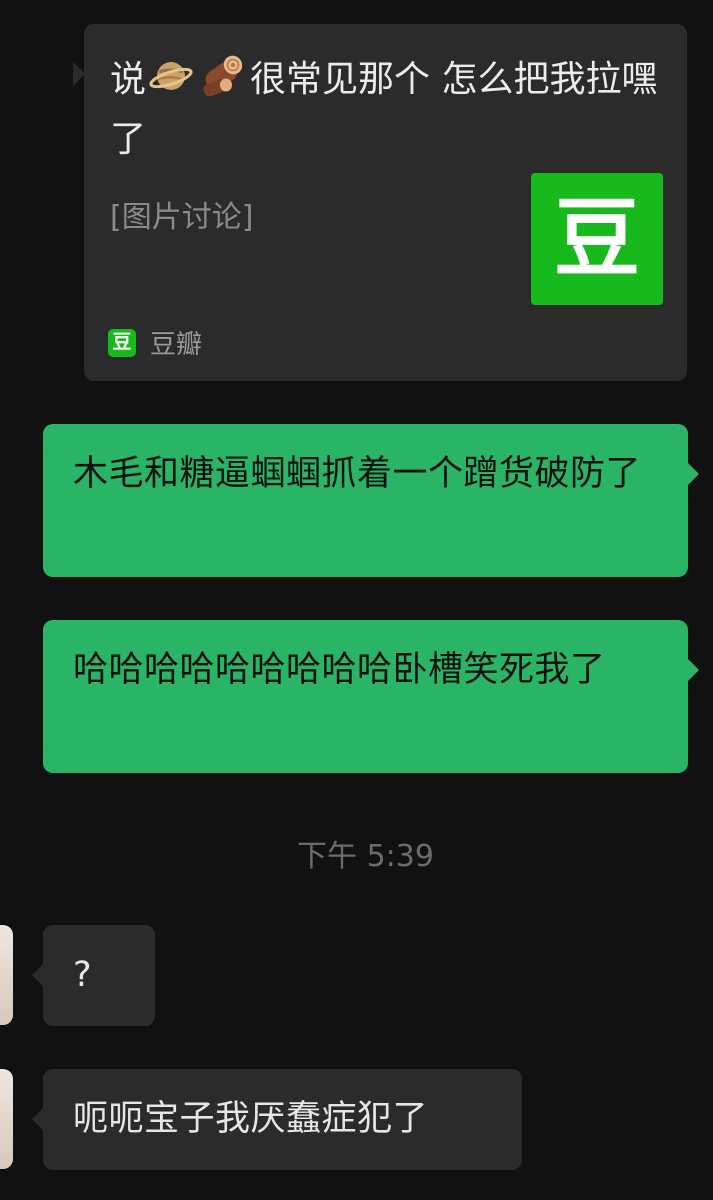 This screenshot has width=713, height=1200. I want to click on chat-message-received: ?, so click(93, 975).